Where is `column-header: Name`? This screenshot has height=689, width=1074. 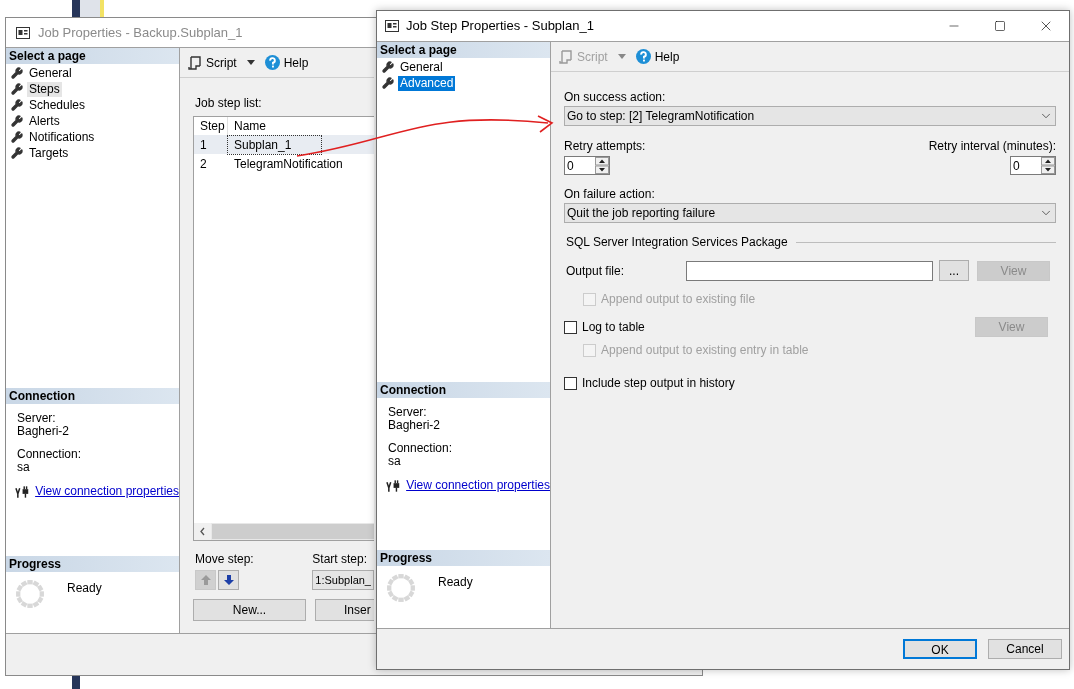 column-header: Name is located at coordinates (247, 126).